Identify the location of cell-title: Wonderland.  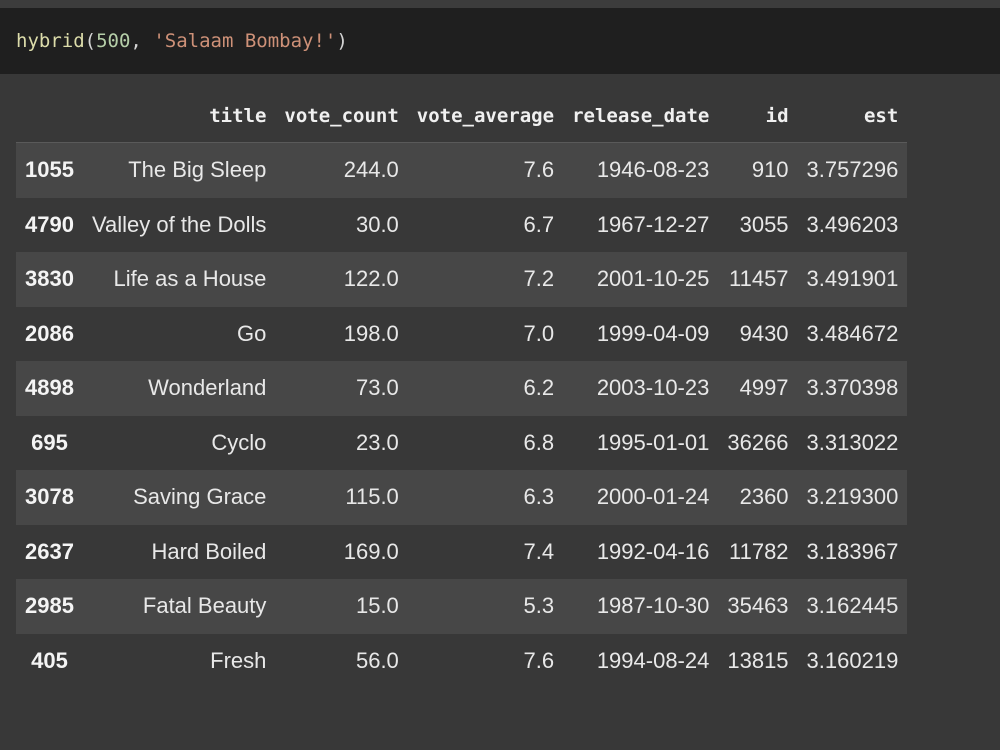
(207, 388).